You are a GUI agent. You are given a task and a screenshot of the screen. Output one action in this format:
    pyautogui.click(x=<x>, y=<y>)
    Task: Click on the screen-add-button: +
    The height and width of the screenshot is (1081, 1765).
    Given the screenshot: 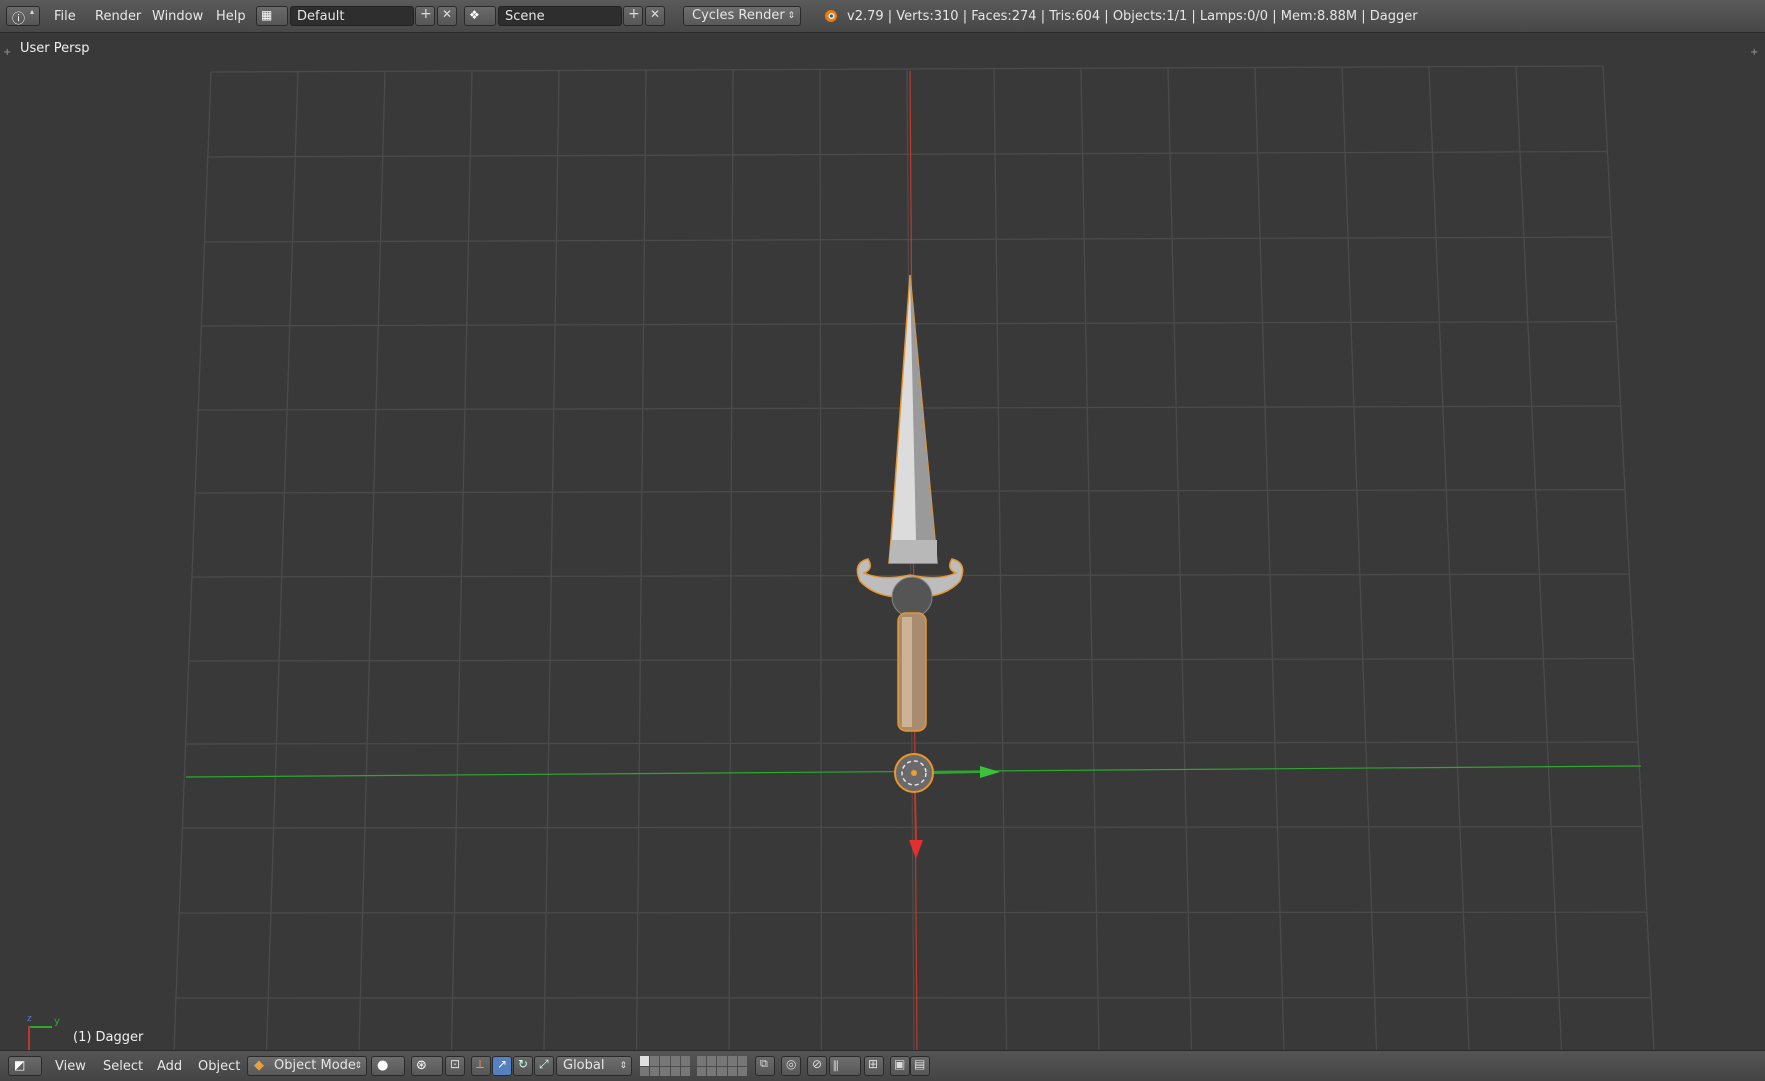 What is the action you would take?
    pyautogui.click(x=425, y=16)
    